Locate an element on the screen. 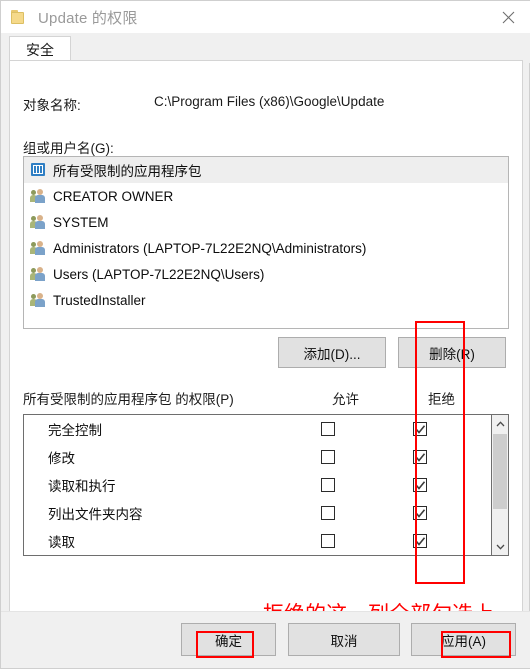  permission-name: 读取 is located at coordinates (61, 542).